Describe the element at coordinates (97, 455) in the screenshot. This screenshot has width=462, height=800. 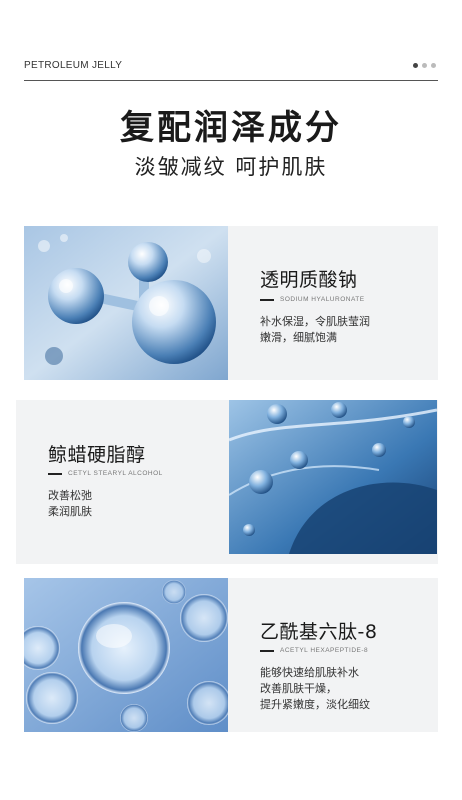
I see `ingredient-name: 鲸蜡硬脂醇` at that location.